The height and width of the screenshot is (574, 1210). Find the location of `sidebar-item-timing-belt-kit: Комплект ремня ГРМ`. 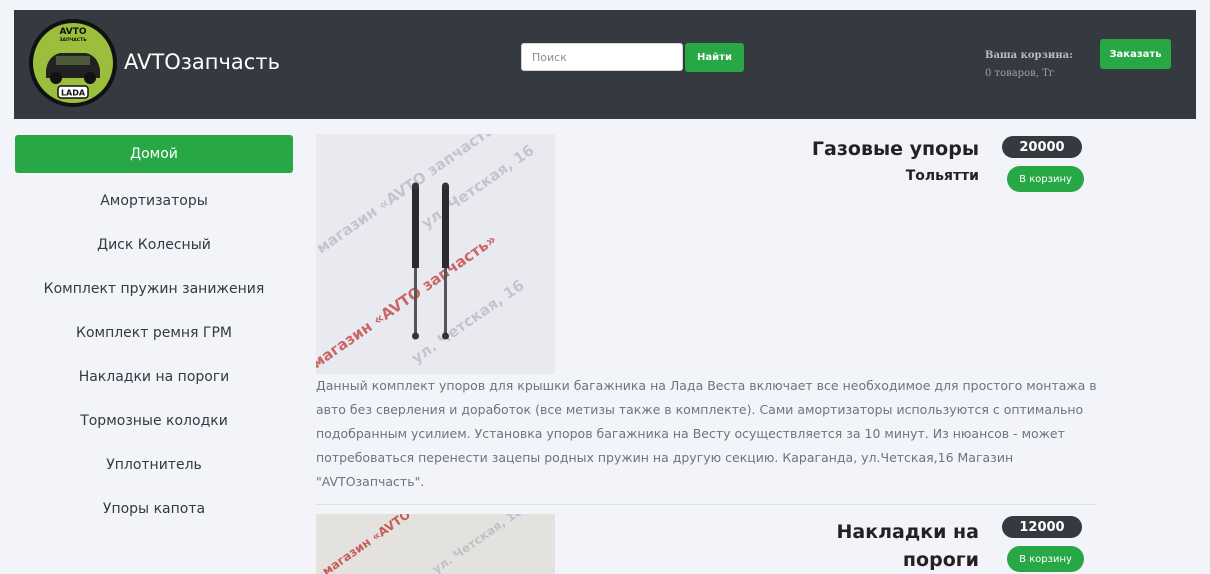

sidebar-item-timing-belt-kit: Комплект ремня ГРМ is located at coordinates (154, 333).